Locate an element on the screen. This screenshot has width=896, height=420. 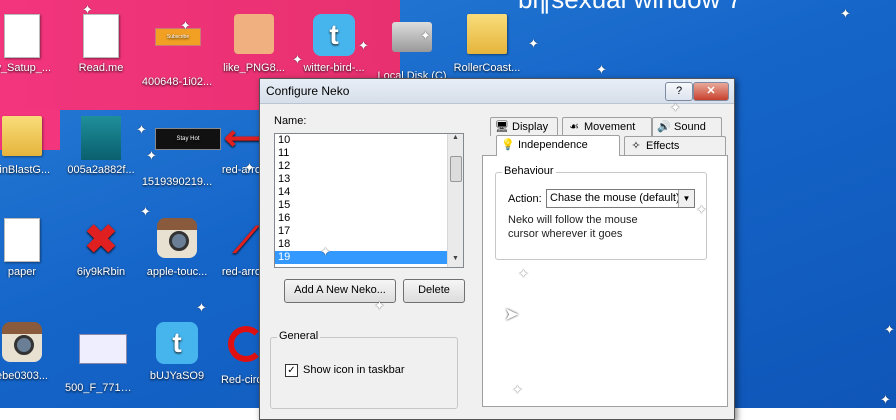
list-item: 16 is located at coordinates (369, 218).